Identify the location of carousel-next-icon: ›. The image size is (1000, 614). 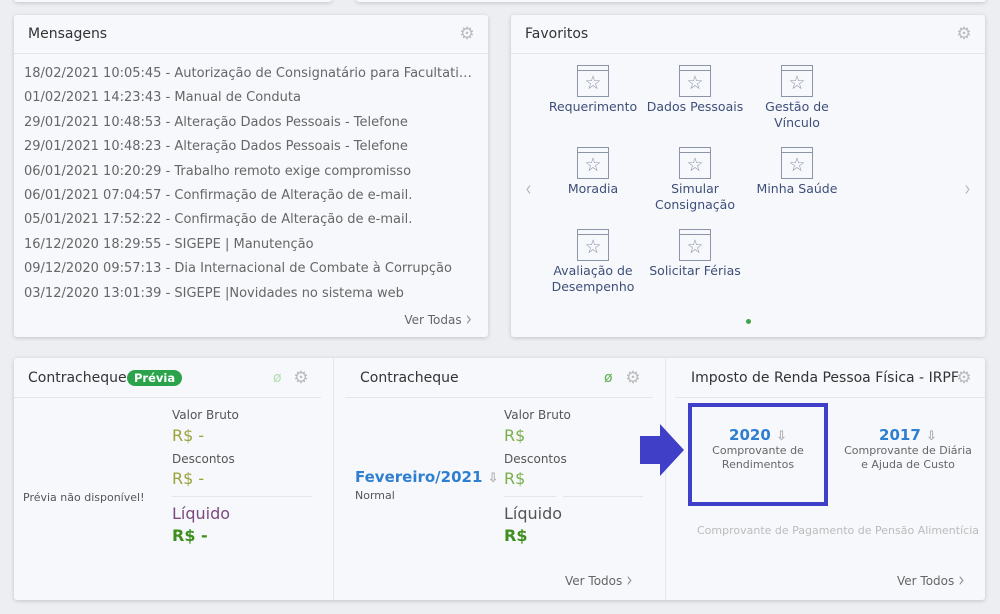
(968, 189).